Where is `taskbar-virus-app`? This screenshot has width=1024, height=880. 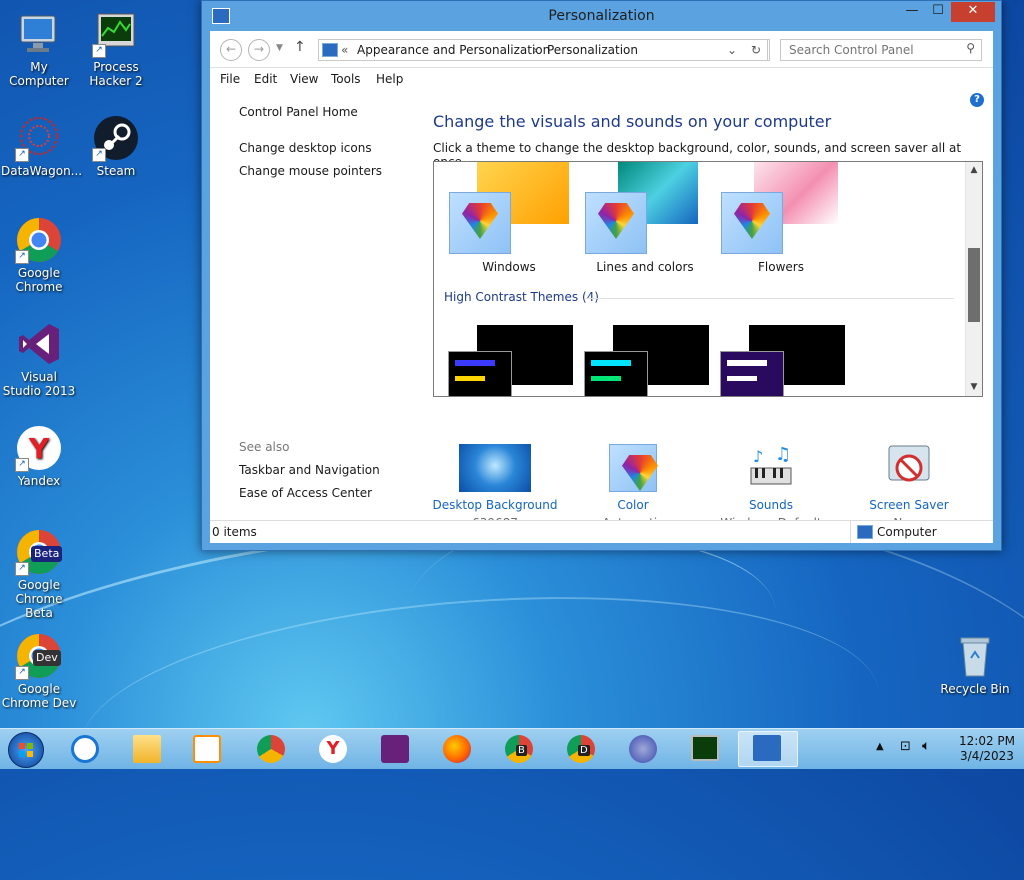 taskbar-virus-app is located at coordinates (643, 749).